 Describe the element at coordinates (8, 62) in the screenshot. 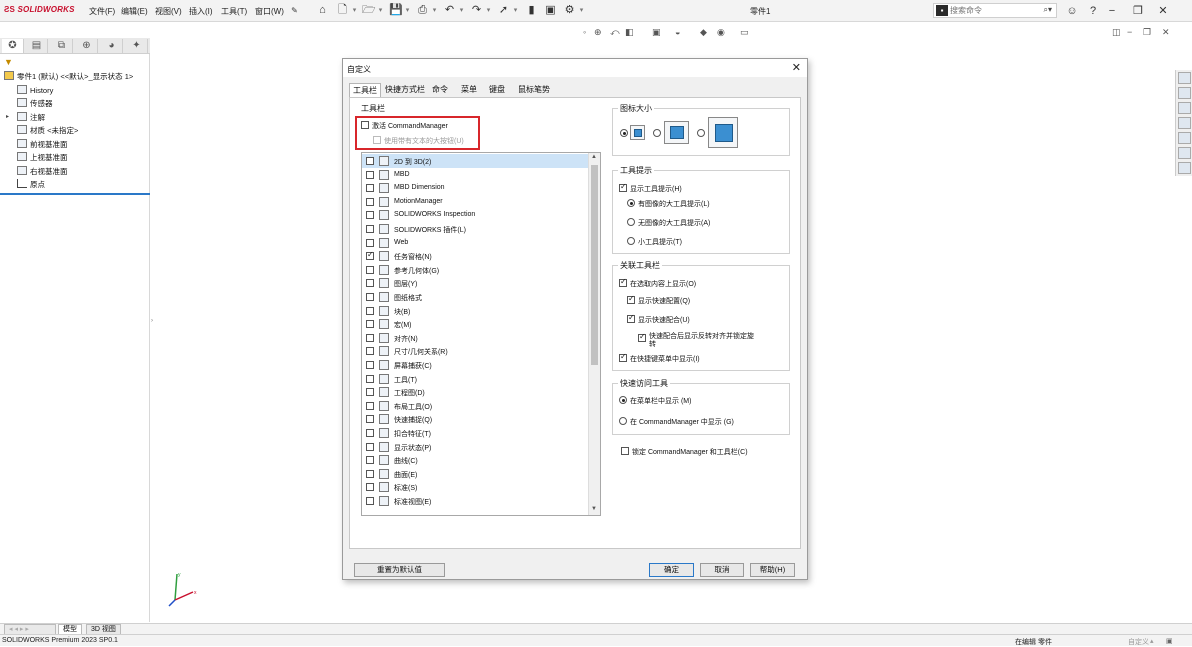

I see `filter-icon: ▼` at that location.